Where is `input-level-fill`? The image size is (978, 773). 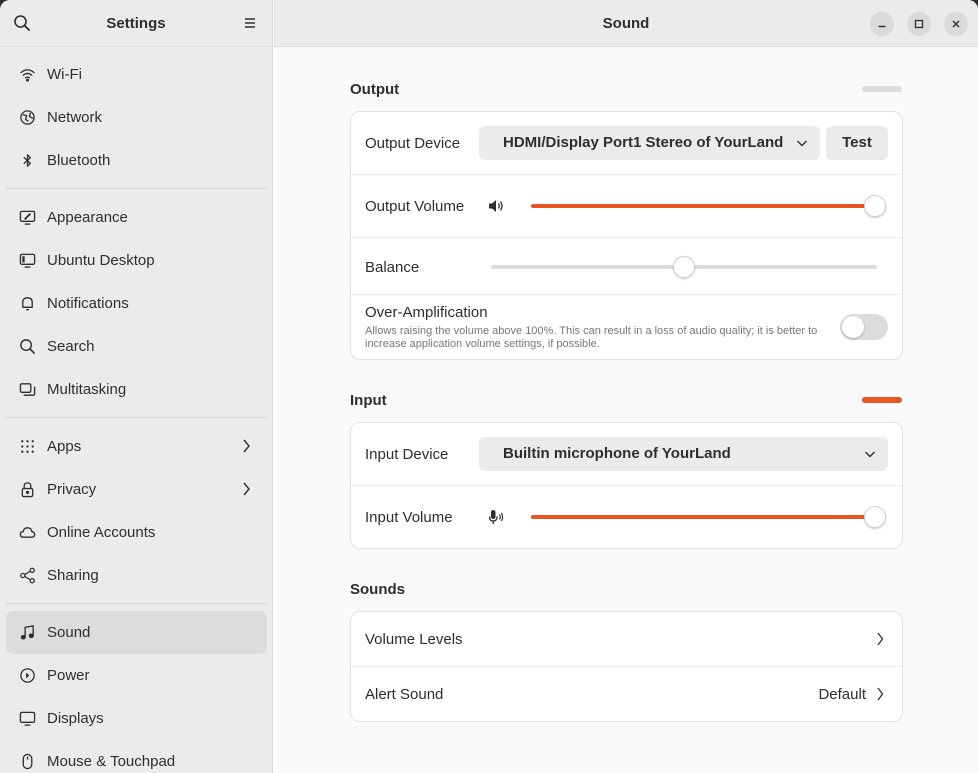 input-level-fill is located at coordinates (882, 400).